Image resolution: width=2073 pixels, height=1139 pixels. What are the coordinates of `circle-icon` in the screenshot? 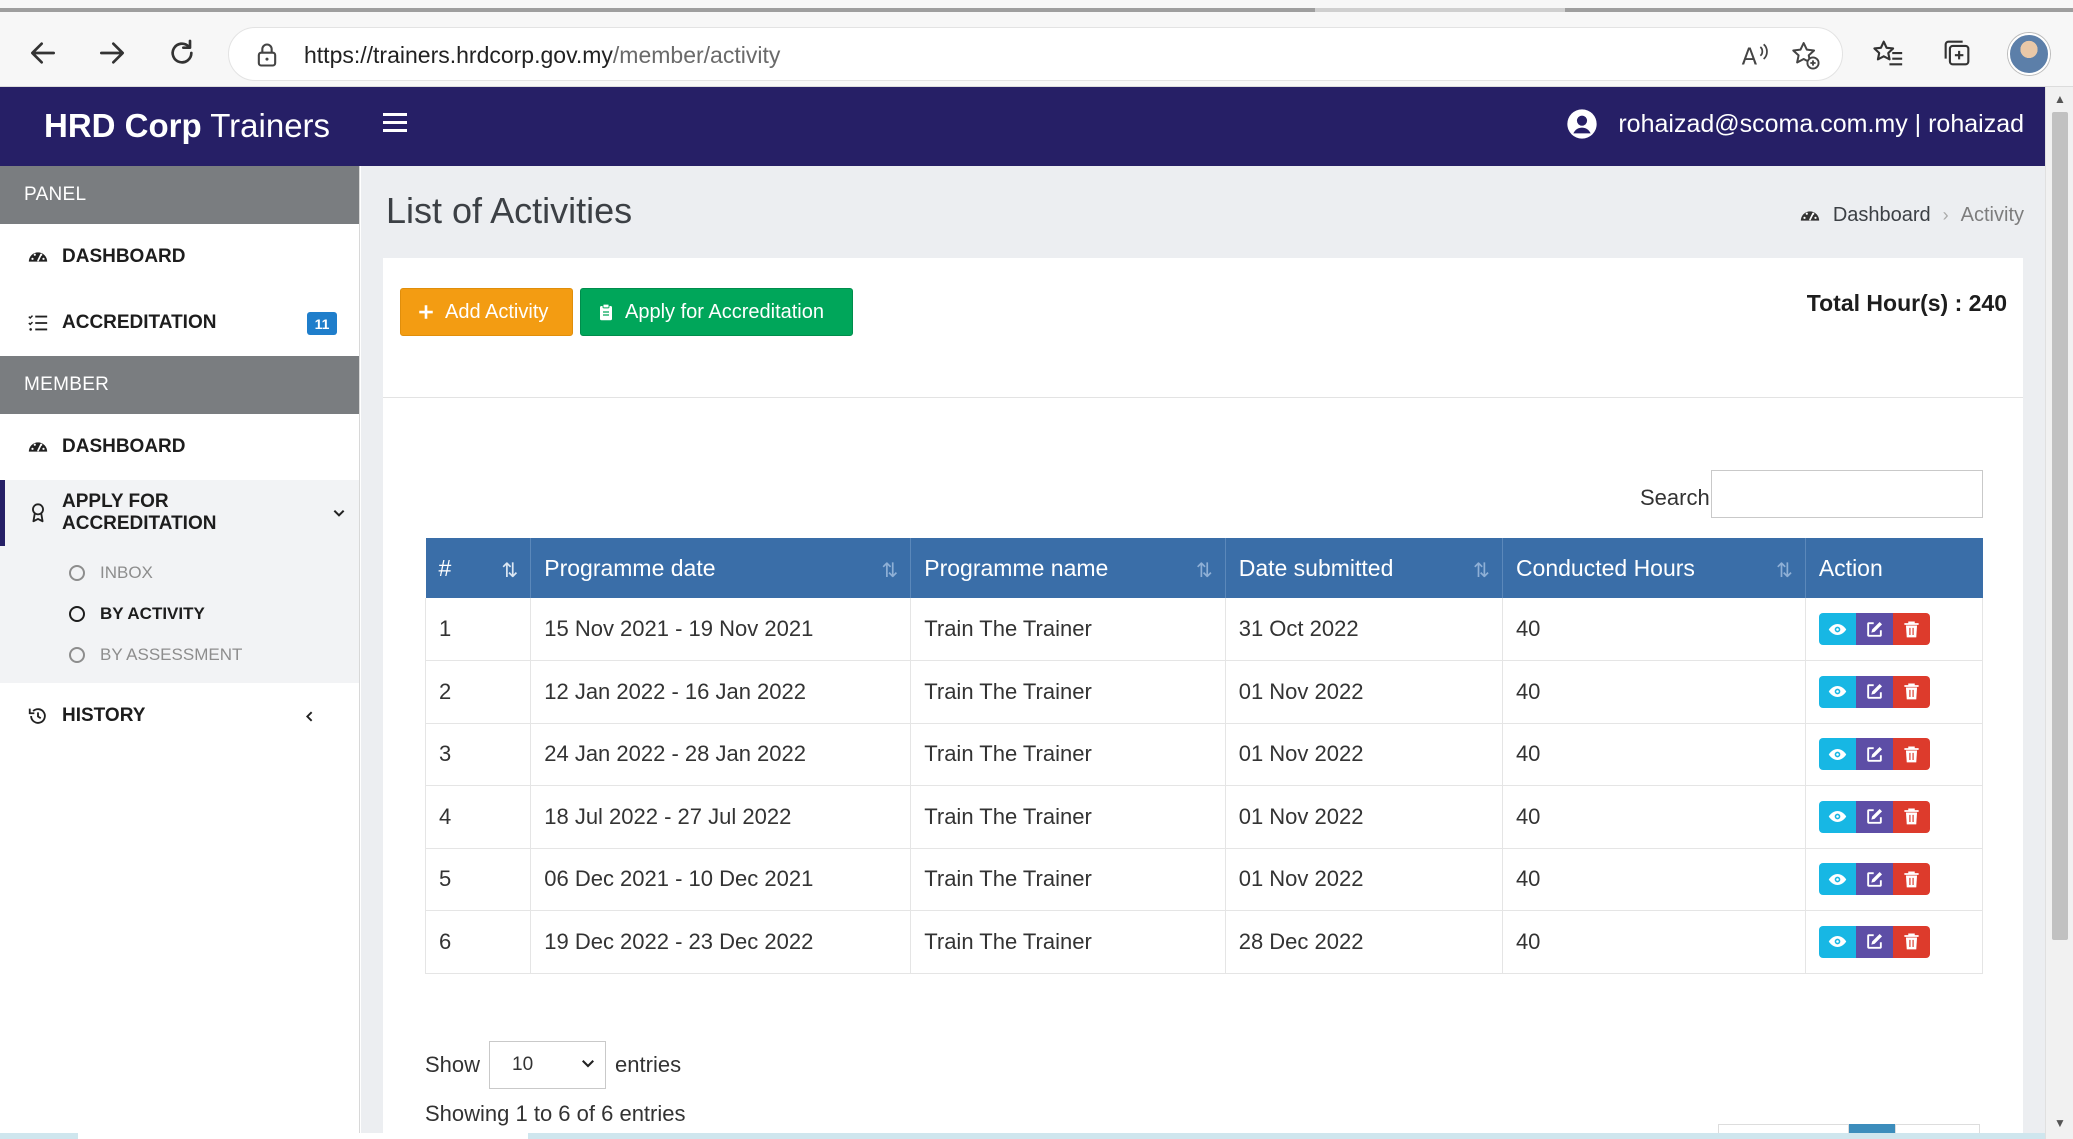 It's located at (77, 613).